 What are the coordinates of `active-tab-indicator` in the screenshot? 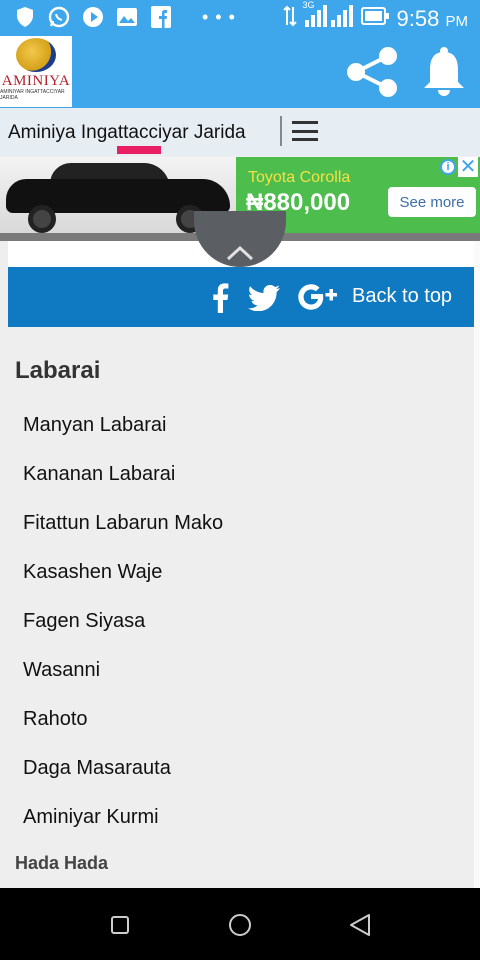 It's located at (139, 150).